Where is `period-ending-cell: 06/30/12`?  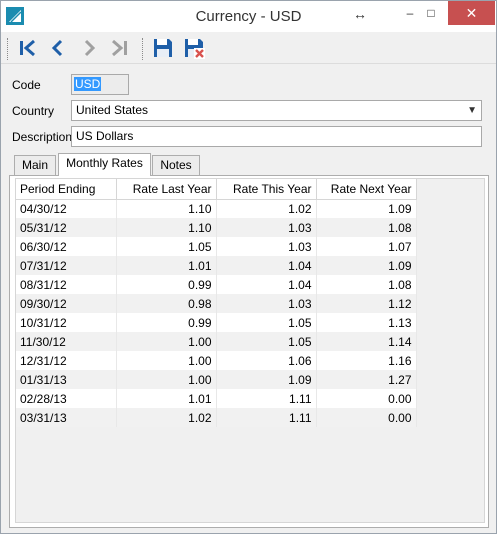
period-ending-cell: 06/30/12 is located at coordinates (66, 246).